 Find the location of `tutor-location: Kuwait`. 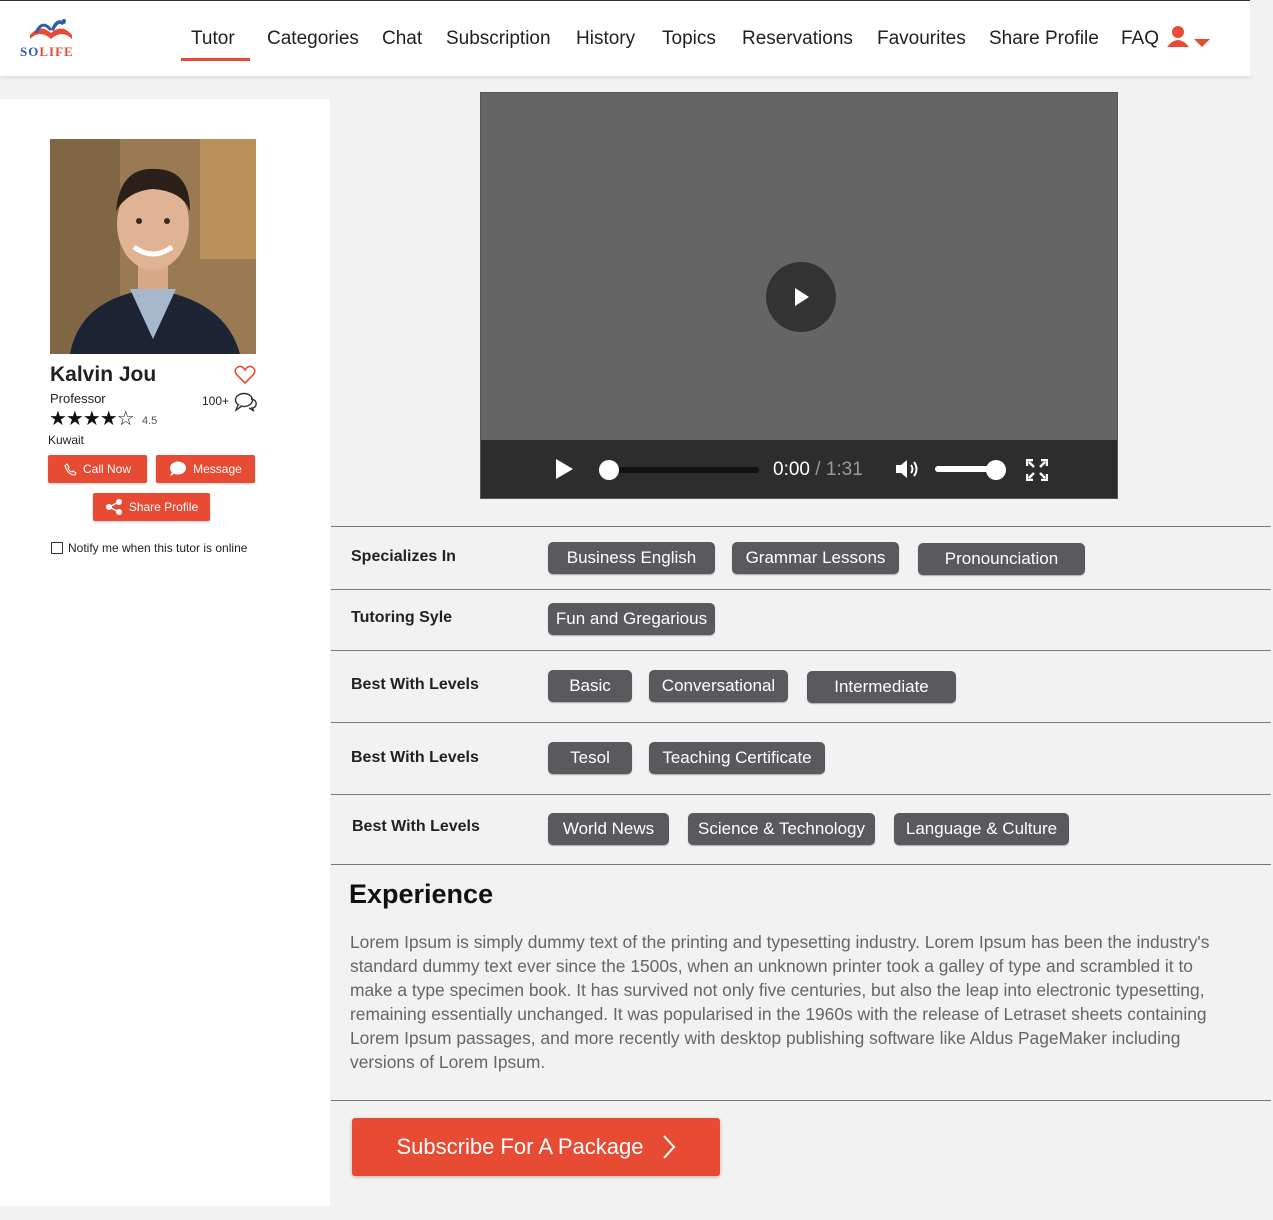

tutor-location: Kuwait is located at coordinates (66, 440).